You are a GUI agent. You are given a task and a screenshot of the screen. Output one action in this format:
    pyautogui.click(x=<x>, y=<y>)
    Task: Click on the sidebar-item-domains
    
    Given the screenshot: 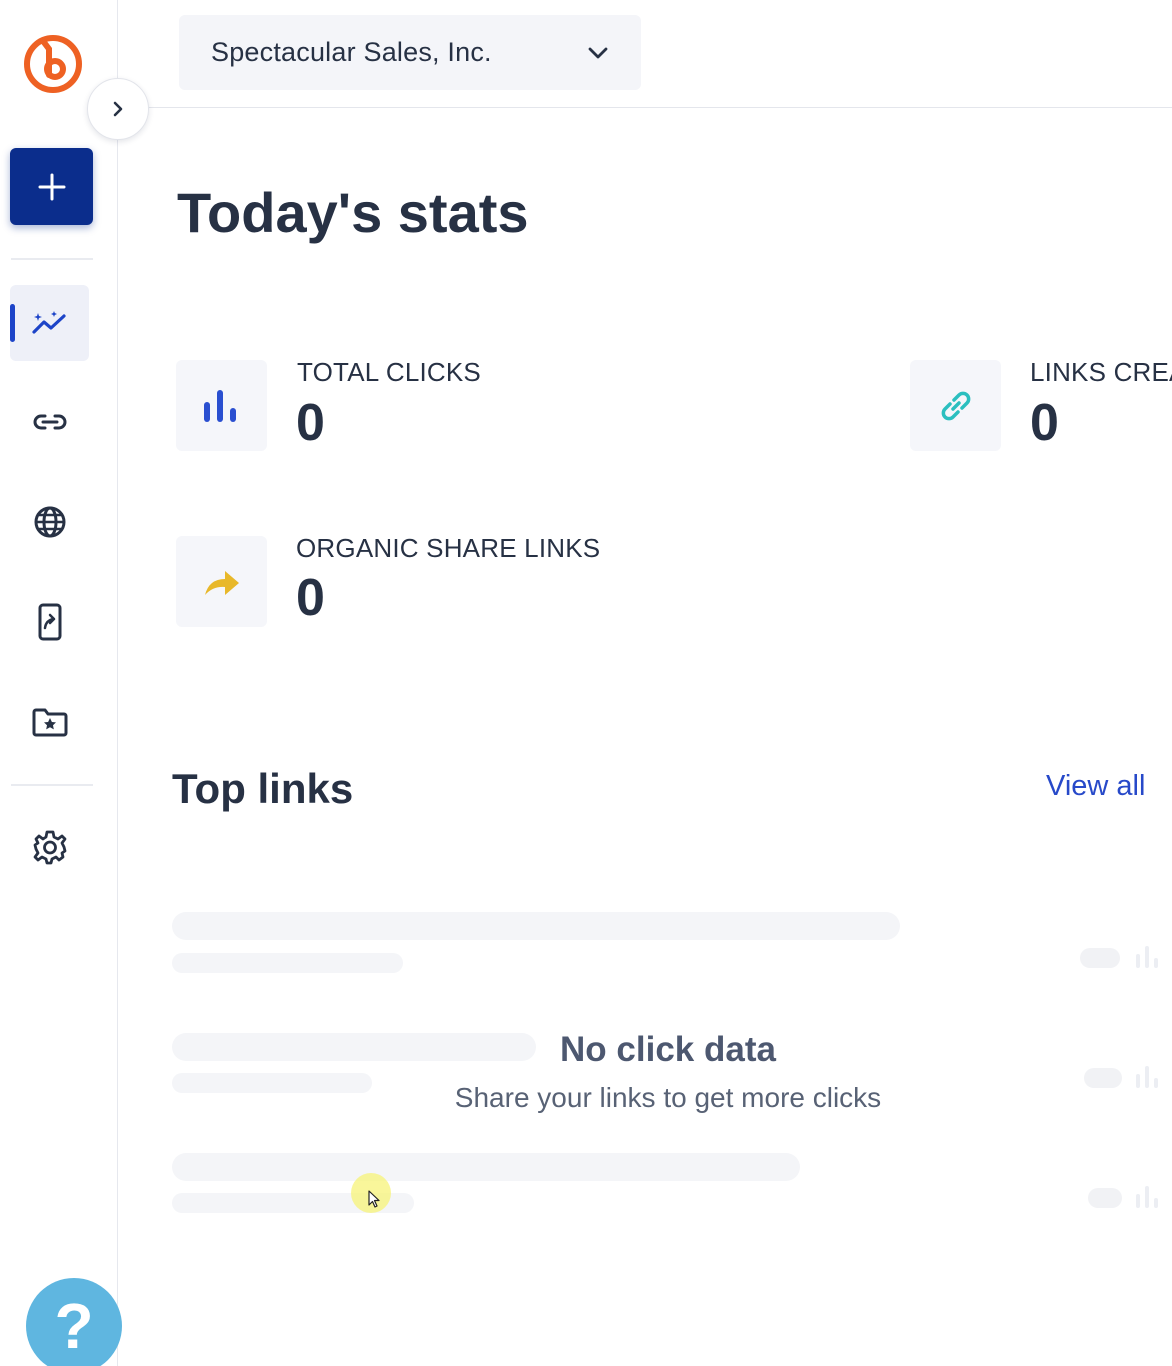 What is the action you would take?
    pyautogui.click(x=49, y=522)
    